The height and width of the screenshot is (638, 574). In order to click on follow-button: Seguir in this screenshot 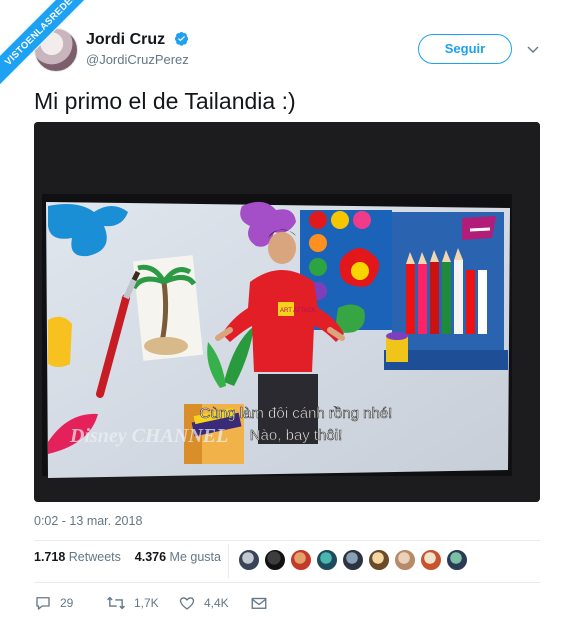, I will do `click(465, 49)`.